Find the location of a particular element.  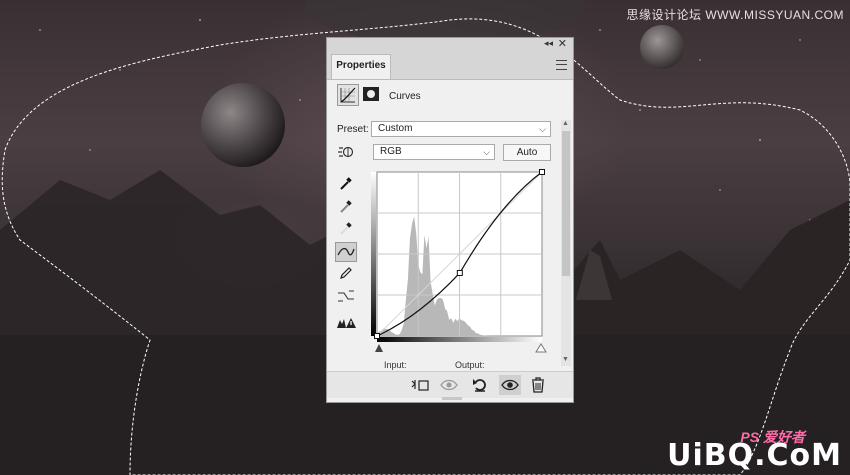

output-gradient is located at coordinates (373, 254).